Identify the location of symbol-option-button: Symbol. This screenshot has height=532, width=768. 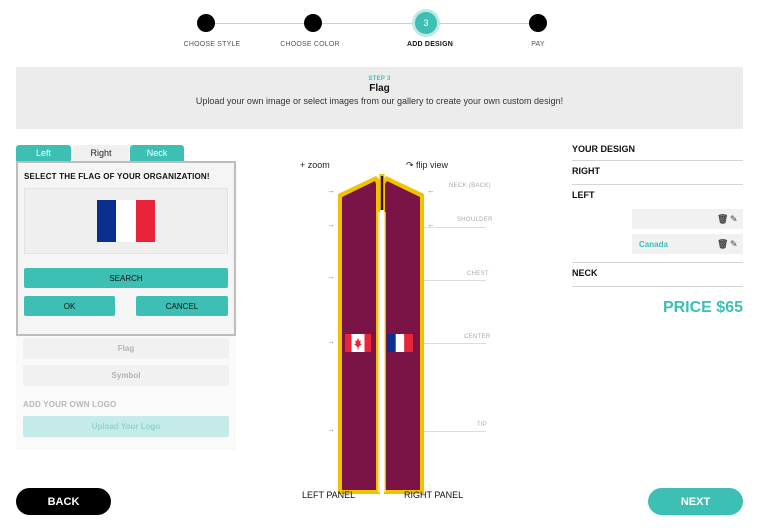
(126, 375).